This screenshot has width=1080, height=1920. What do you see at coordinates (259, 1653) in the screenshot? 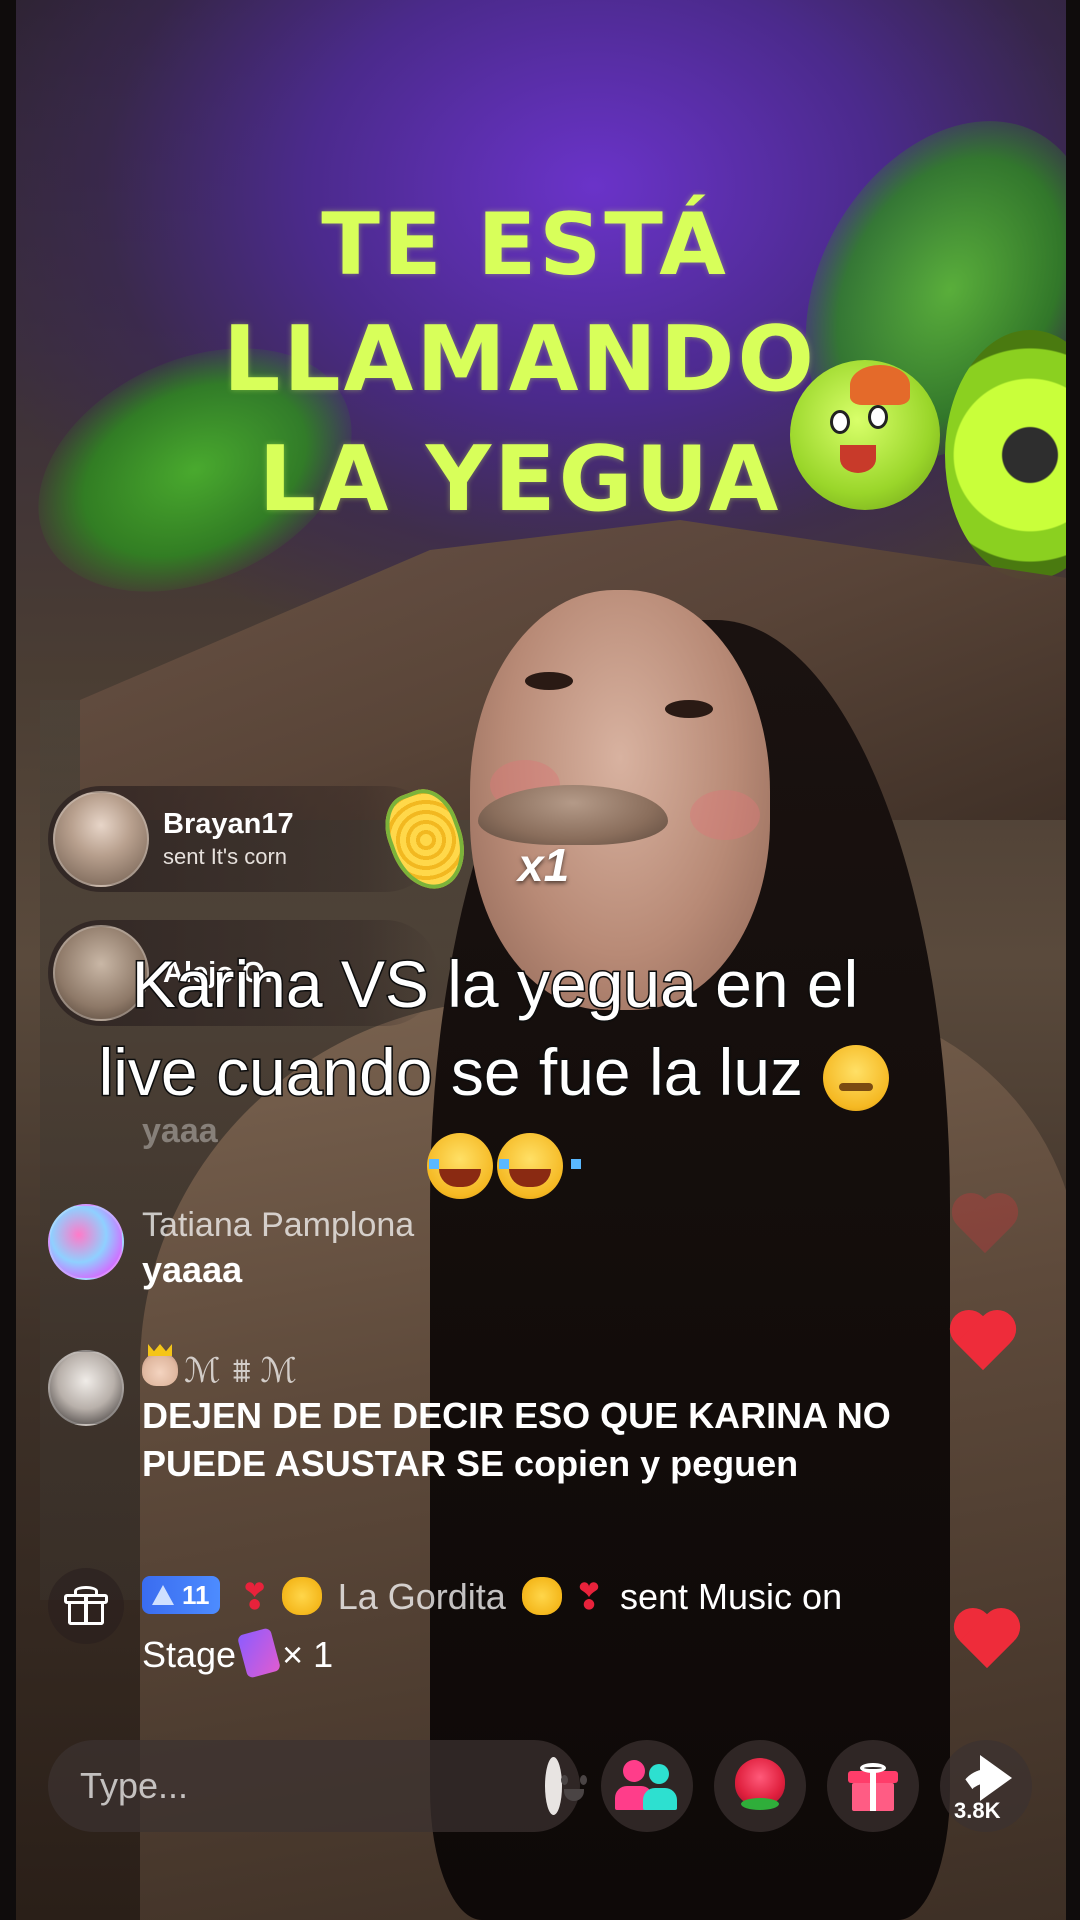
I see `music-ticket-icon` at bounding box center [259, 1653].